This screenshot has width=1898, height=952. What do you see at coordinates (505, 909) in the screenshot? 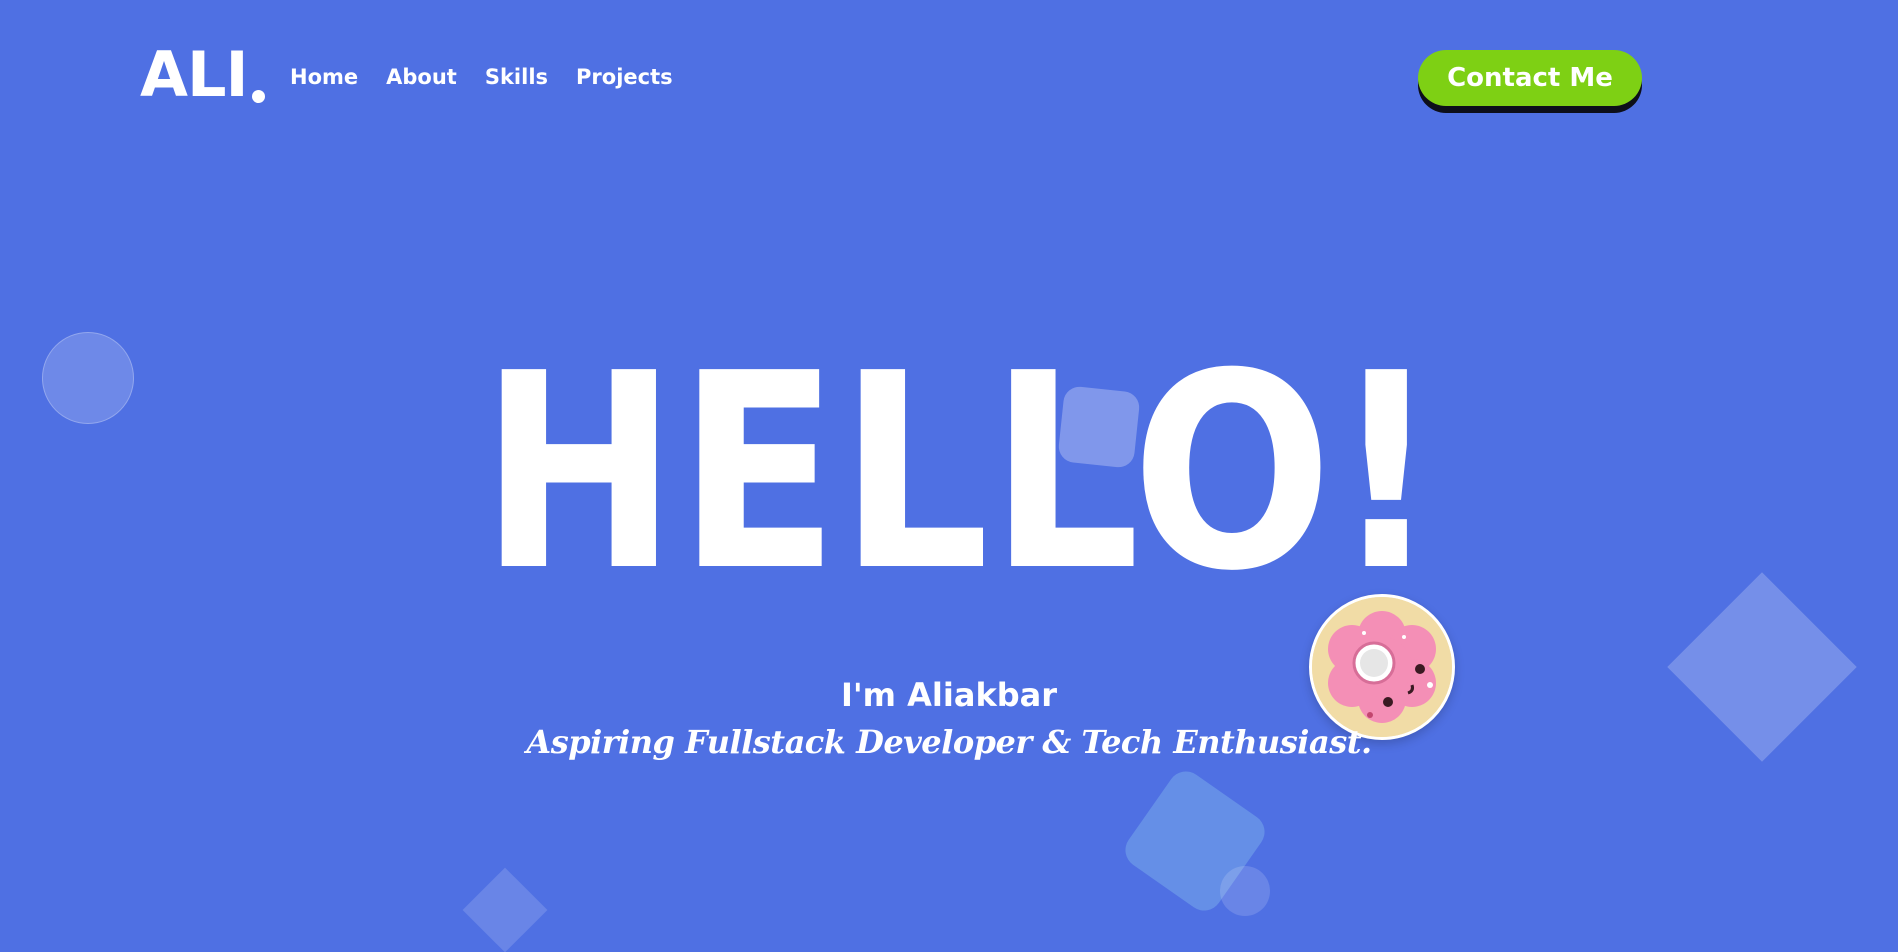
I see `decorative-diamond-small` at bounding box center [505, 909].